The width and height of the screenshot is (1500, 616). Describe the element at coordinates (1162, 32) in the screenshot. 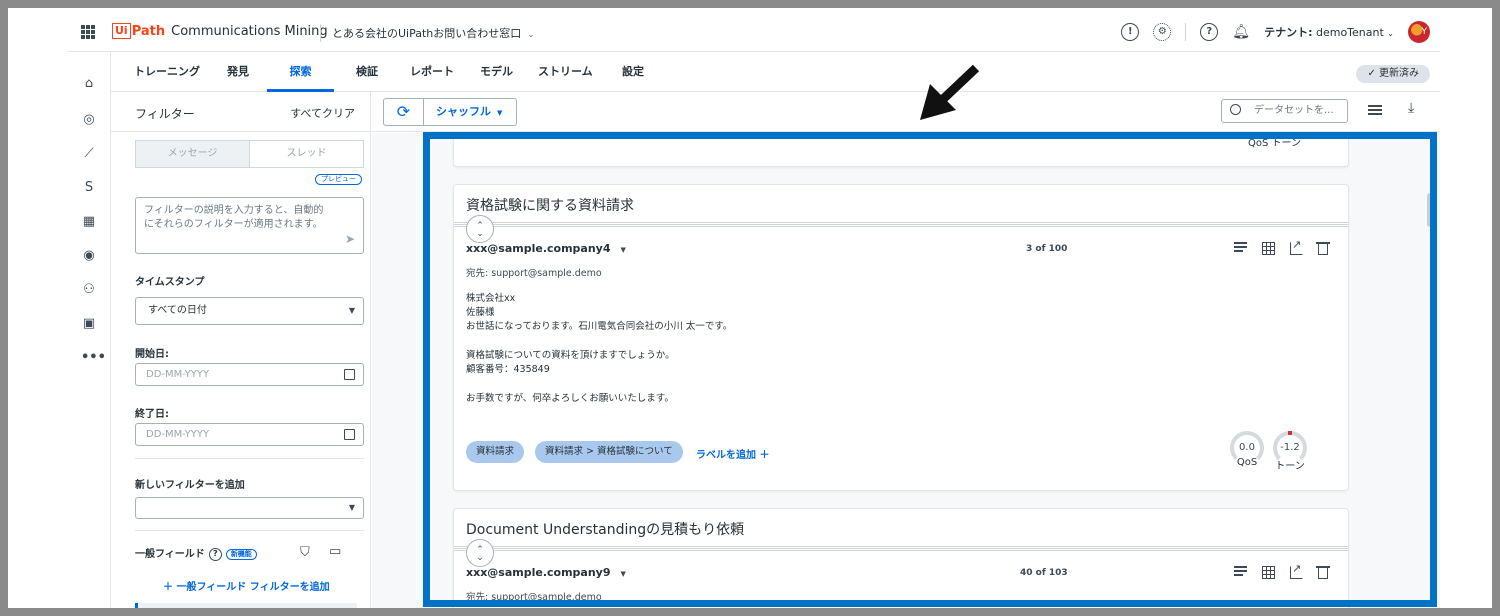

I see `gear-icon: ⚙` at that location.